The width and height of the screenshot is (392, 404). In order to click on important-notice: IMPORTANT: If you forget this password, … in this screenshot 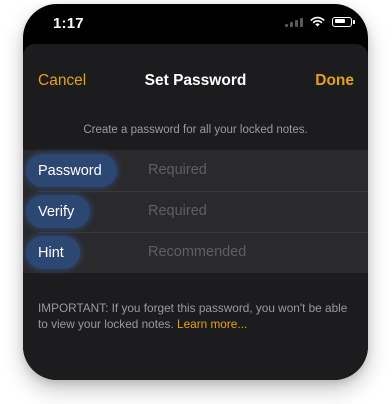, I will do `click(194, 316)`.